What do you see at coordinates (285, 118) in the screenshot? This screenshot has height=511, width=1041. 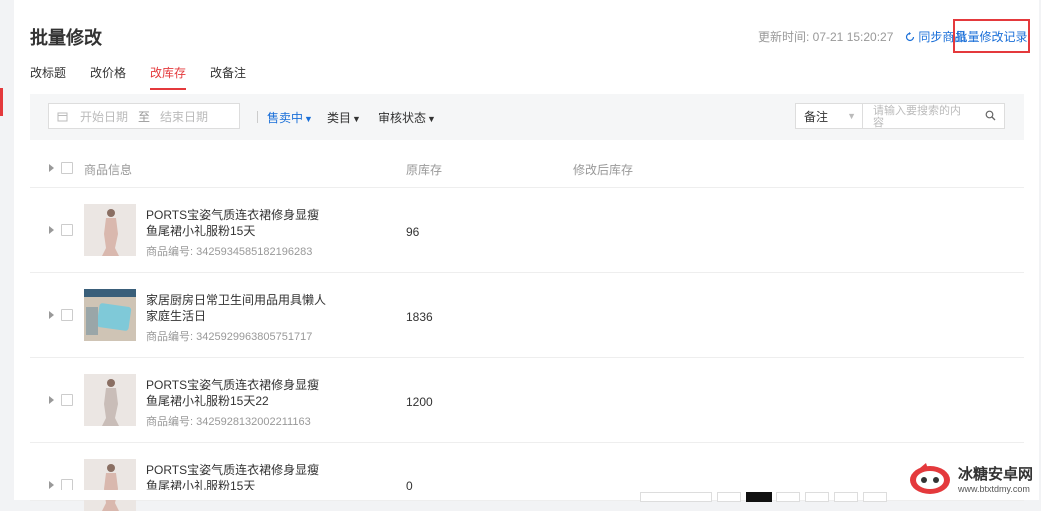 I see `status-dropdown-label: 售卖中` at bounding box center [285, 118].